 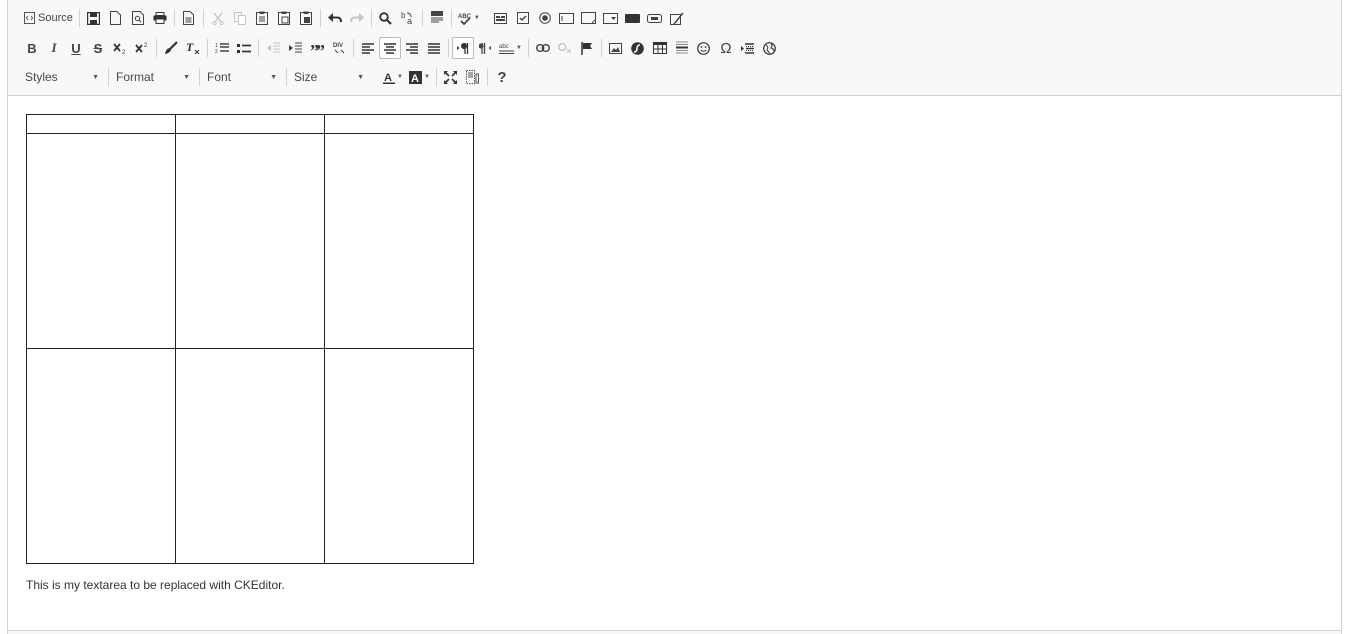 I want to click on bold-button: B, so click(x=32, y=48).